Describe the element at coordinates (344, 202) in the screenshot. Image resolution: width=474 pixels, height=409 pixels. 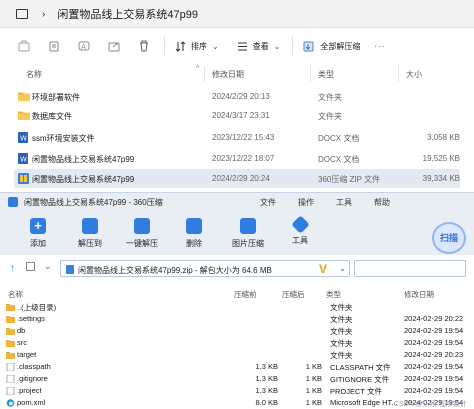
I see `menu-tools: 工具` at that location.